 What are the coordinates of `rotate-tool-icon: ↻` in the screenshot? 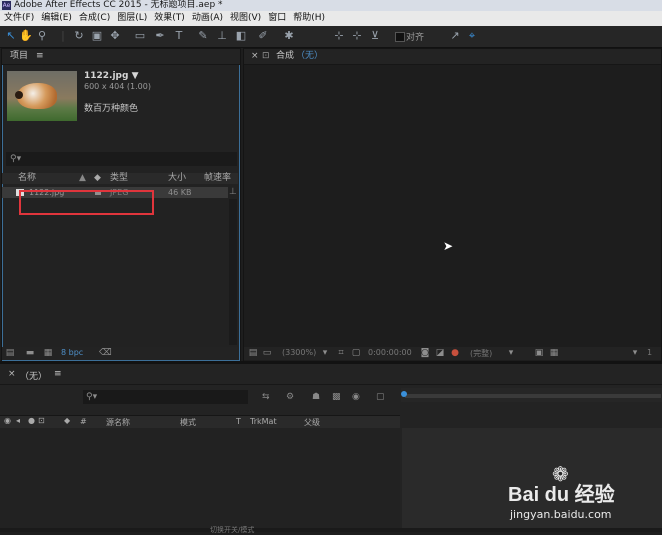 It's located at (79, 36).